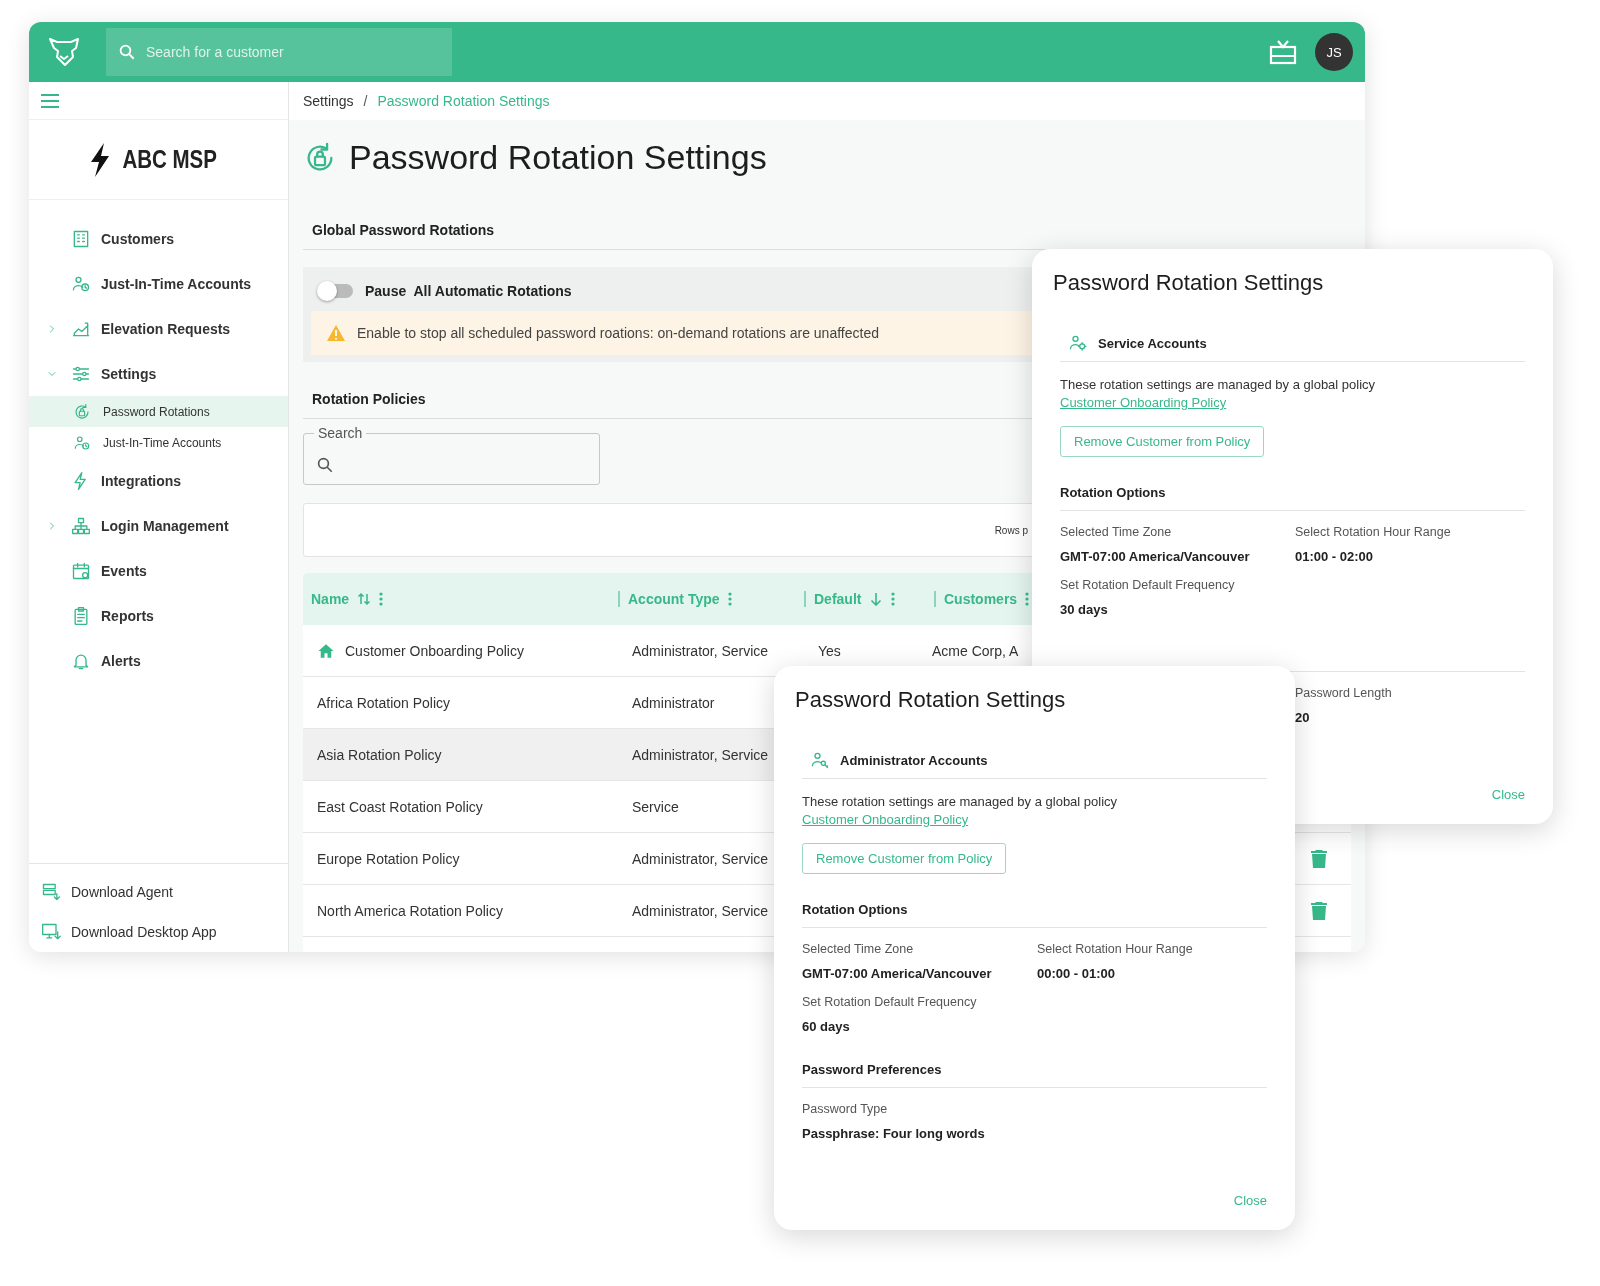 Image resolution: width=1600 pixels, height=1286 pixels. Describe the element at coordinates (158, 480) in the screenshot. I see `sidebar-item: Integrations` at that location.